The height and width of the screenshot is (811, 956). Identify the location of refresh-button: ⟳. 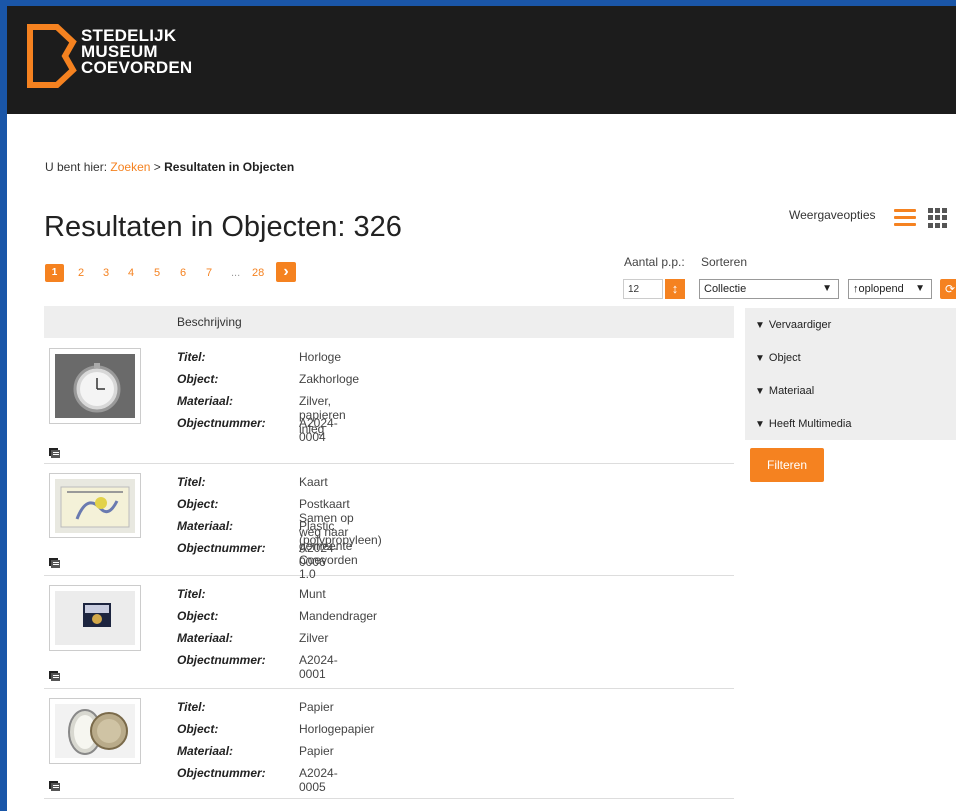
(948, 289).